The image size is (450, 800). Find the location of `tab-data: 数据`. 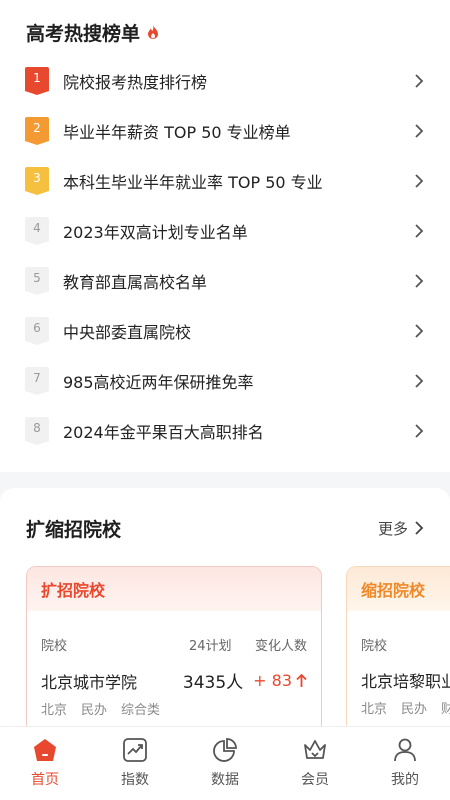

tab-data: 数据 is located at coordinates (225, 763).